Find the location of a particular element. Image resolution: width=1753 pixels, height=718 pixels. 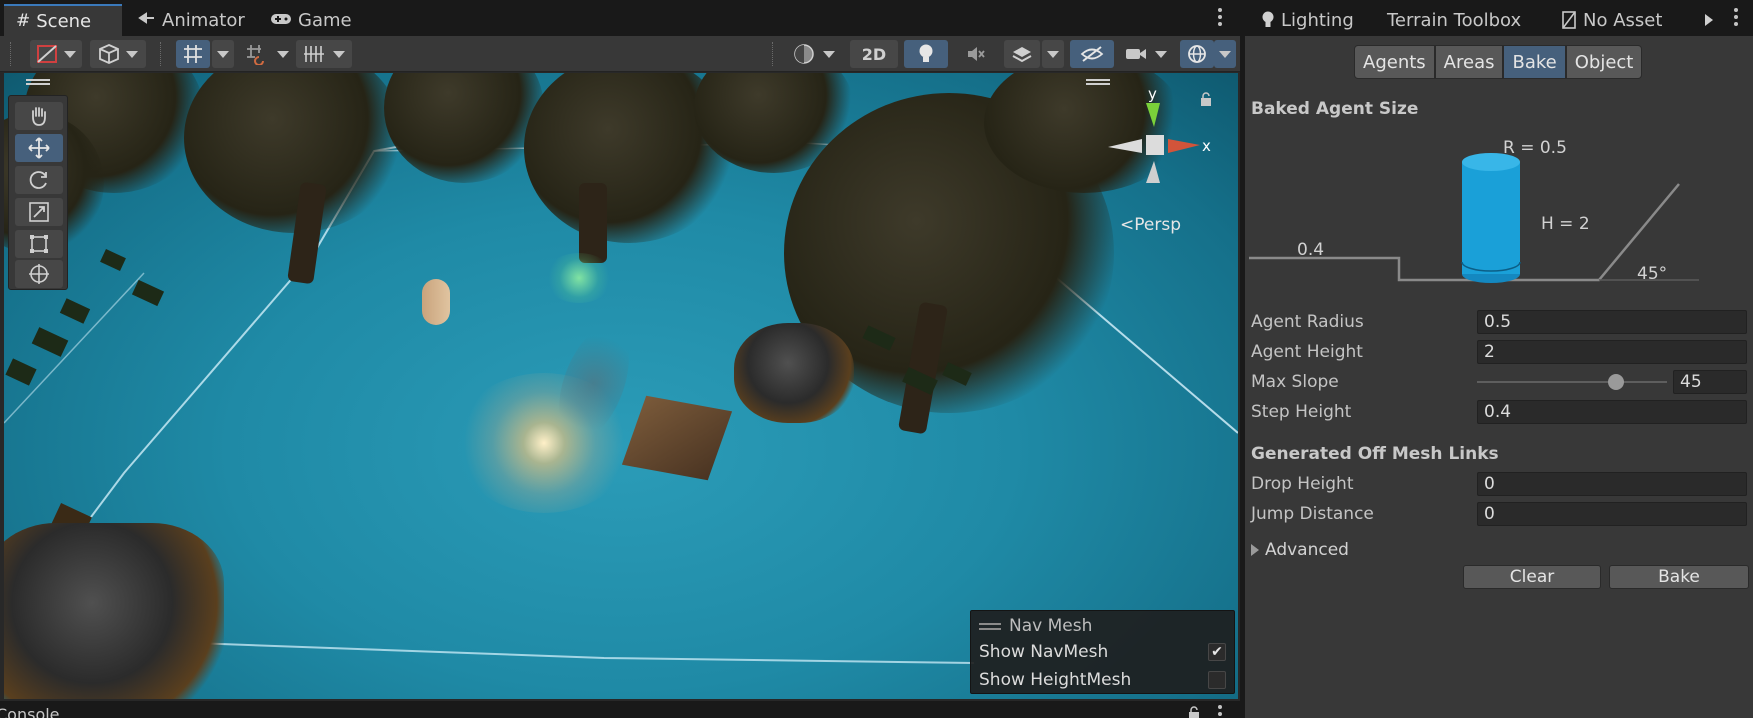

rotate-icon is located at coordinates (38, 180).